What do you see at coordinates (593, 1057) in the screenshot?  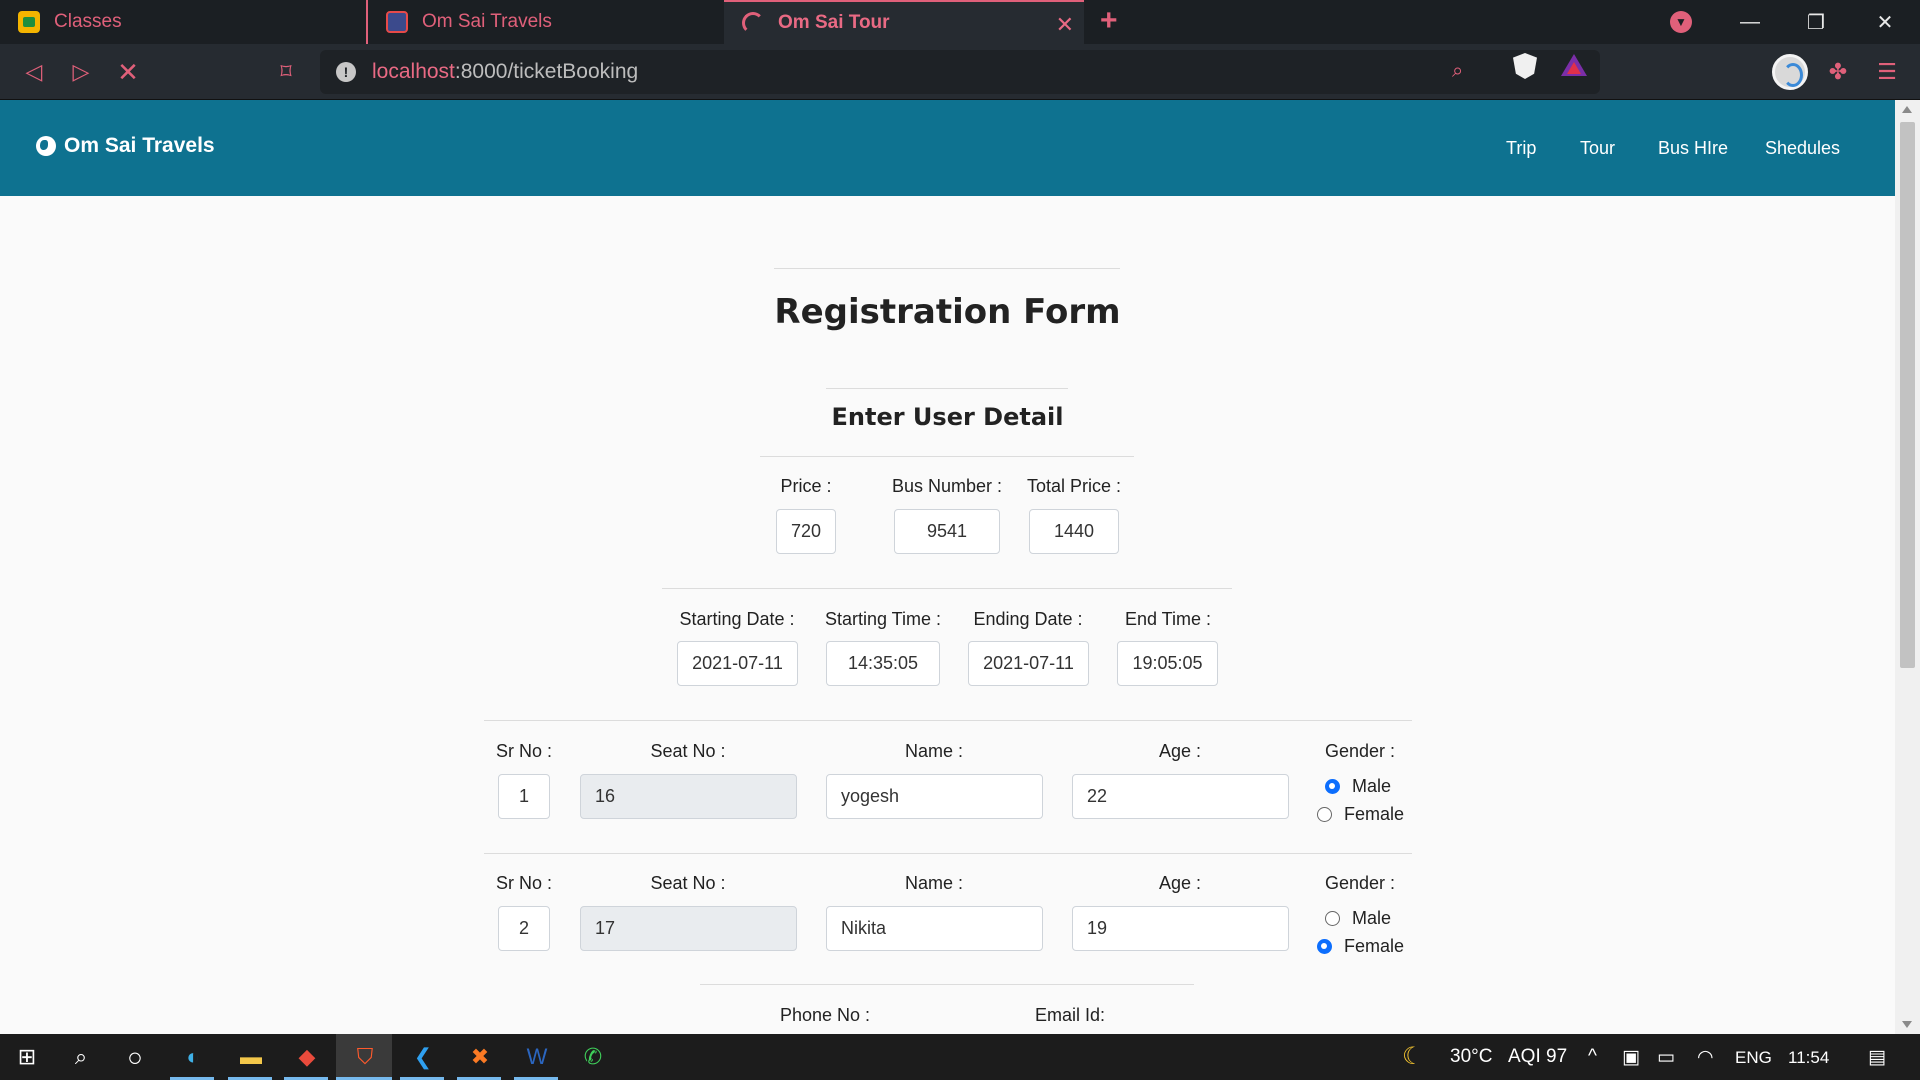 I see `whatsapp-icon: ✆` at bounding box center [593, 1057].